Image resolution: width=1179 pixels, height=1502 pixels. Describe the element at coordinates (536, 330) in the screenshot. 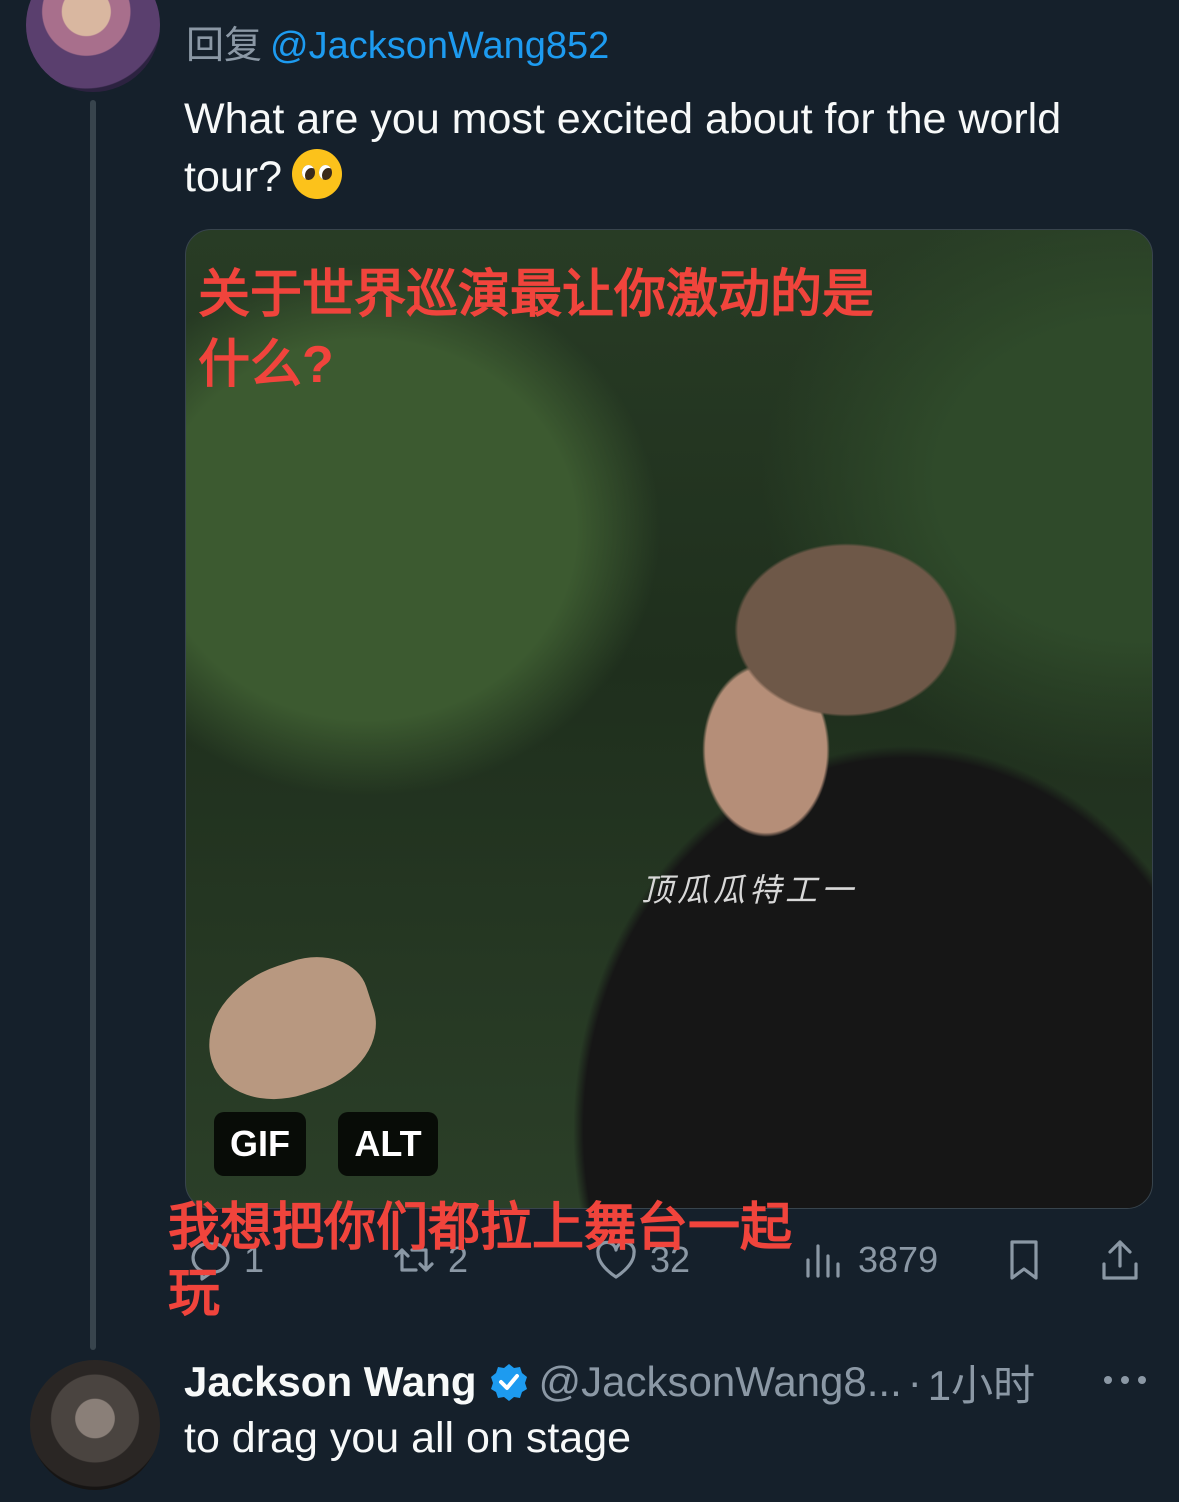

I see `gif-caption-top: 关于世界巡演最让你激动的是什么?` at that location.